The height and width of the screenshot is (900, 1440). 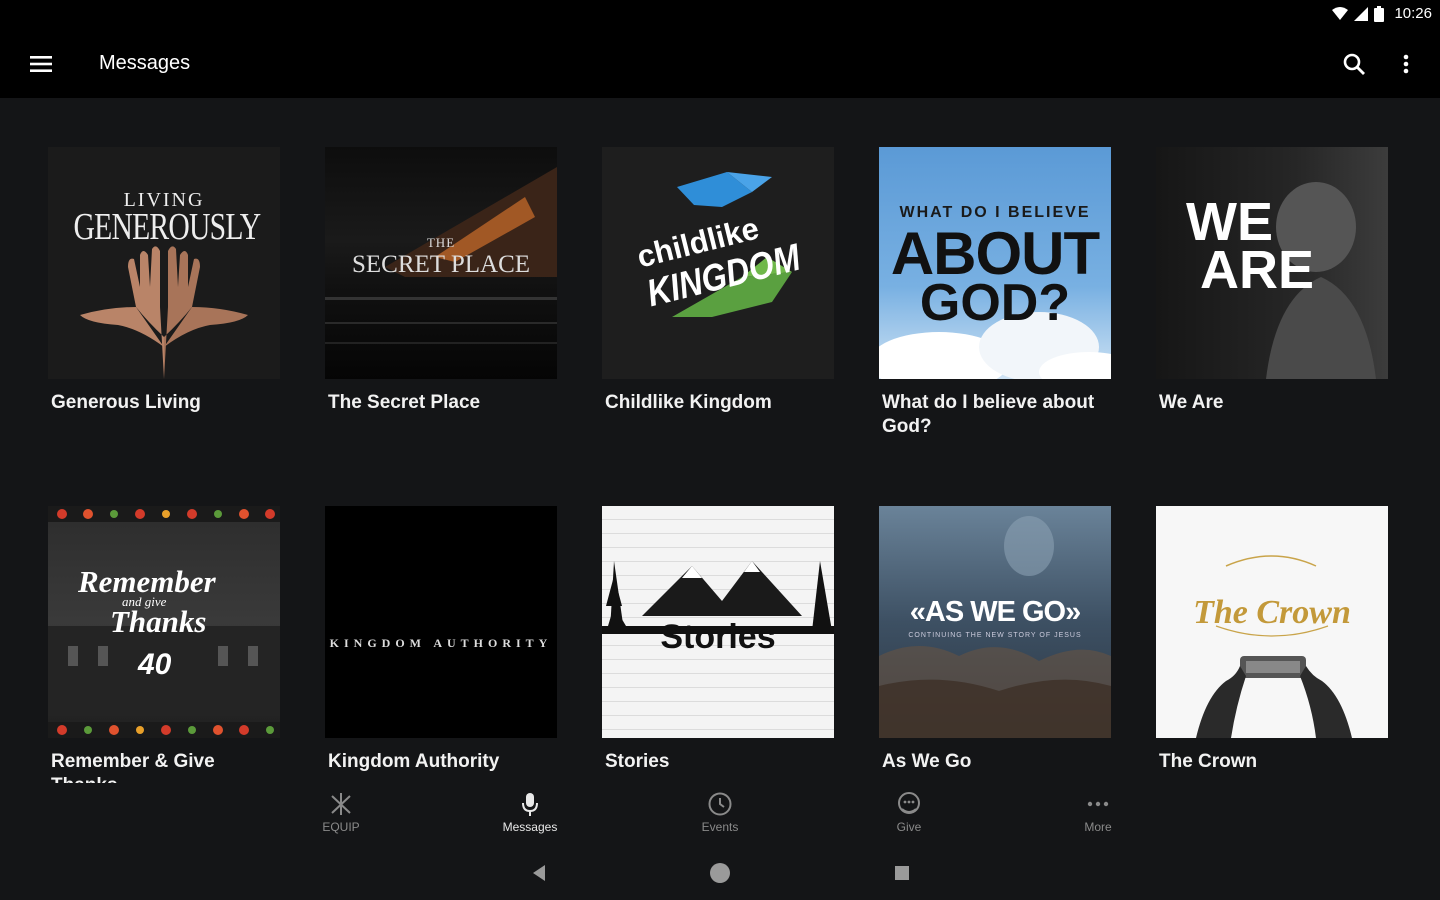 I want to click on battery-icon, so click(x=1379, y=13).